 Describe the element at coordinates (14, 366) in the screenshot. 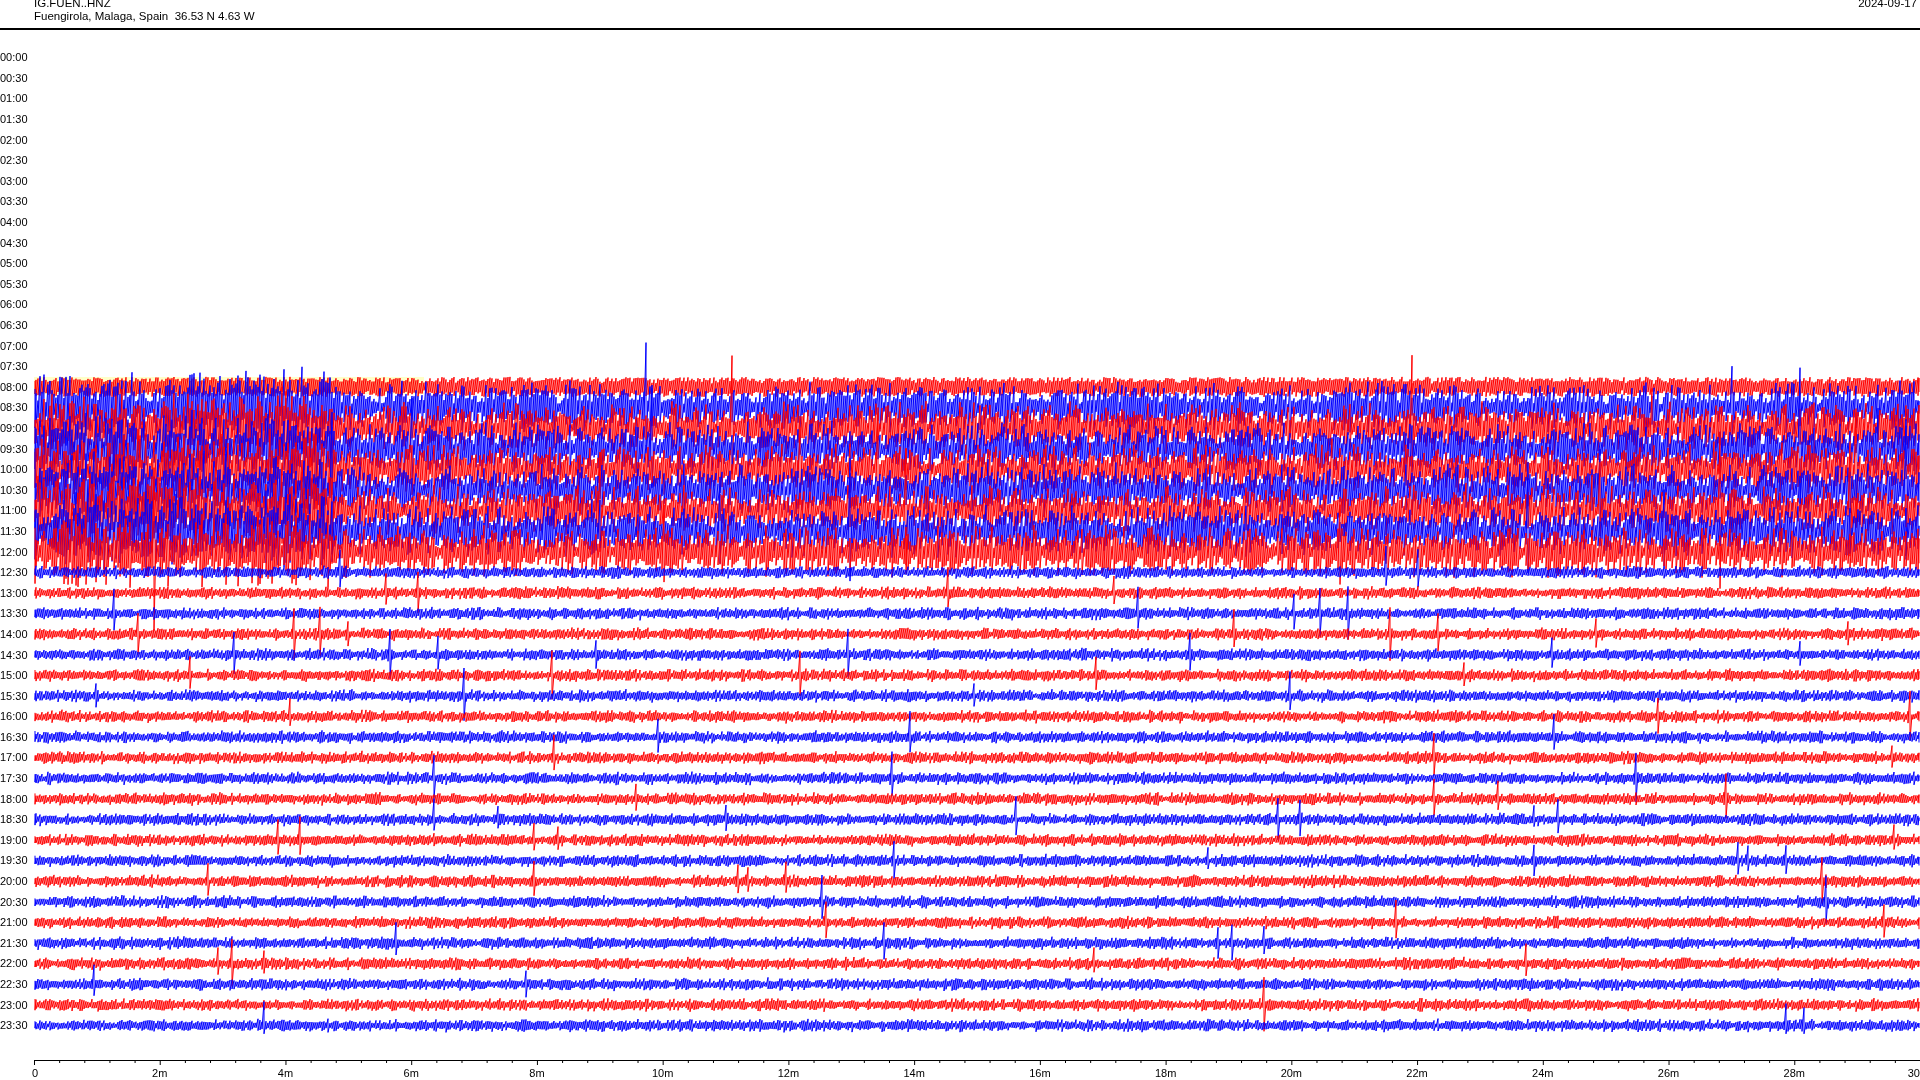

I see `time-label: 07:30` at that location.